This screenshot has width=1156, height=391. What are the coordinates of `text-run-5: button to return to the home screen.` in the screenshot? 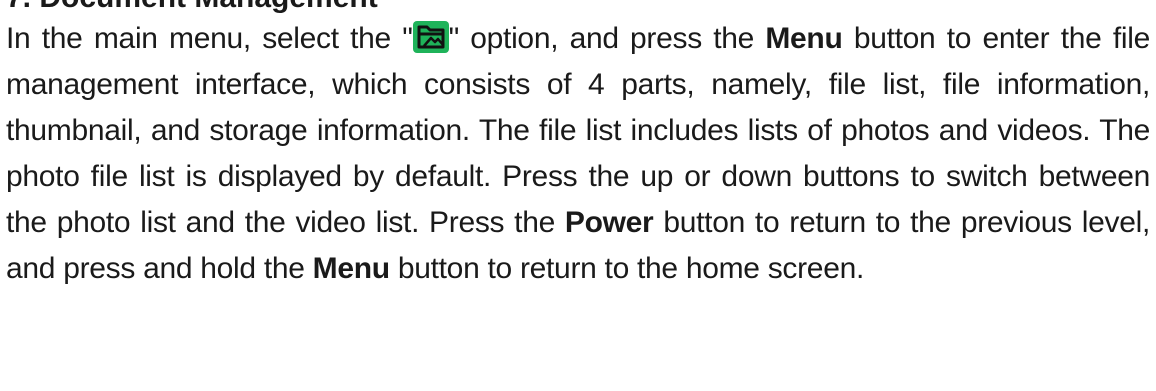 It's located at (627, 268).